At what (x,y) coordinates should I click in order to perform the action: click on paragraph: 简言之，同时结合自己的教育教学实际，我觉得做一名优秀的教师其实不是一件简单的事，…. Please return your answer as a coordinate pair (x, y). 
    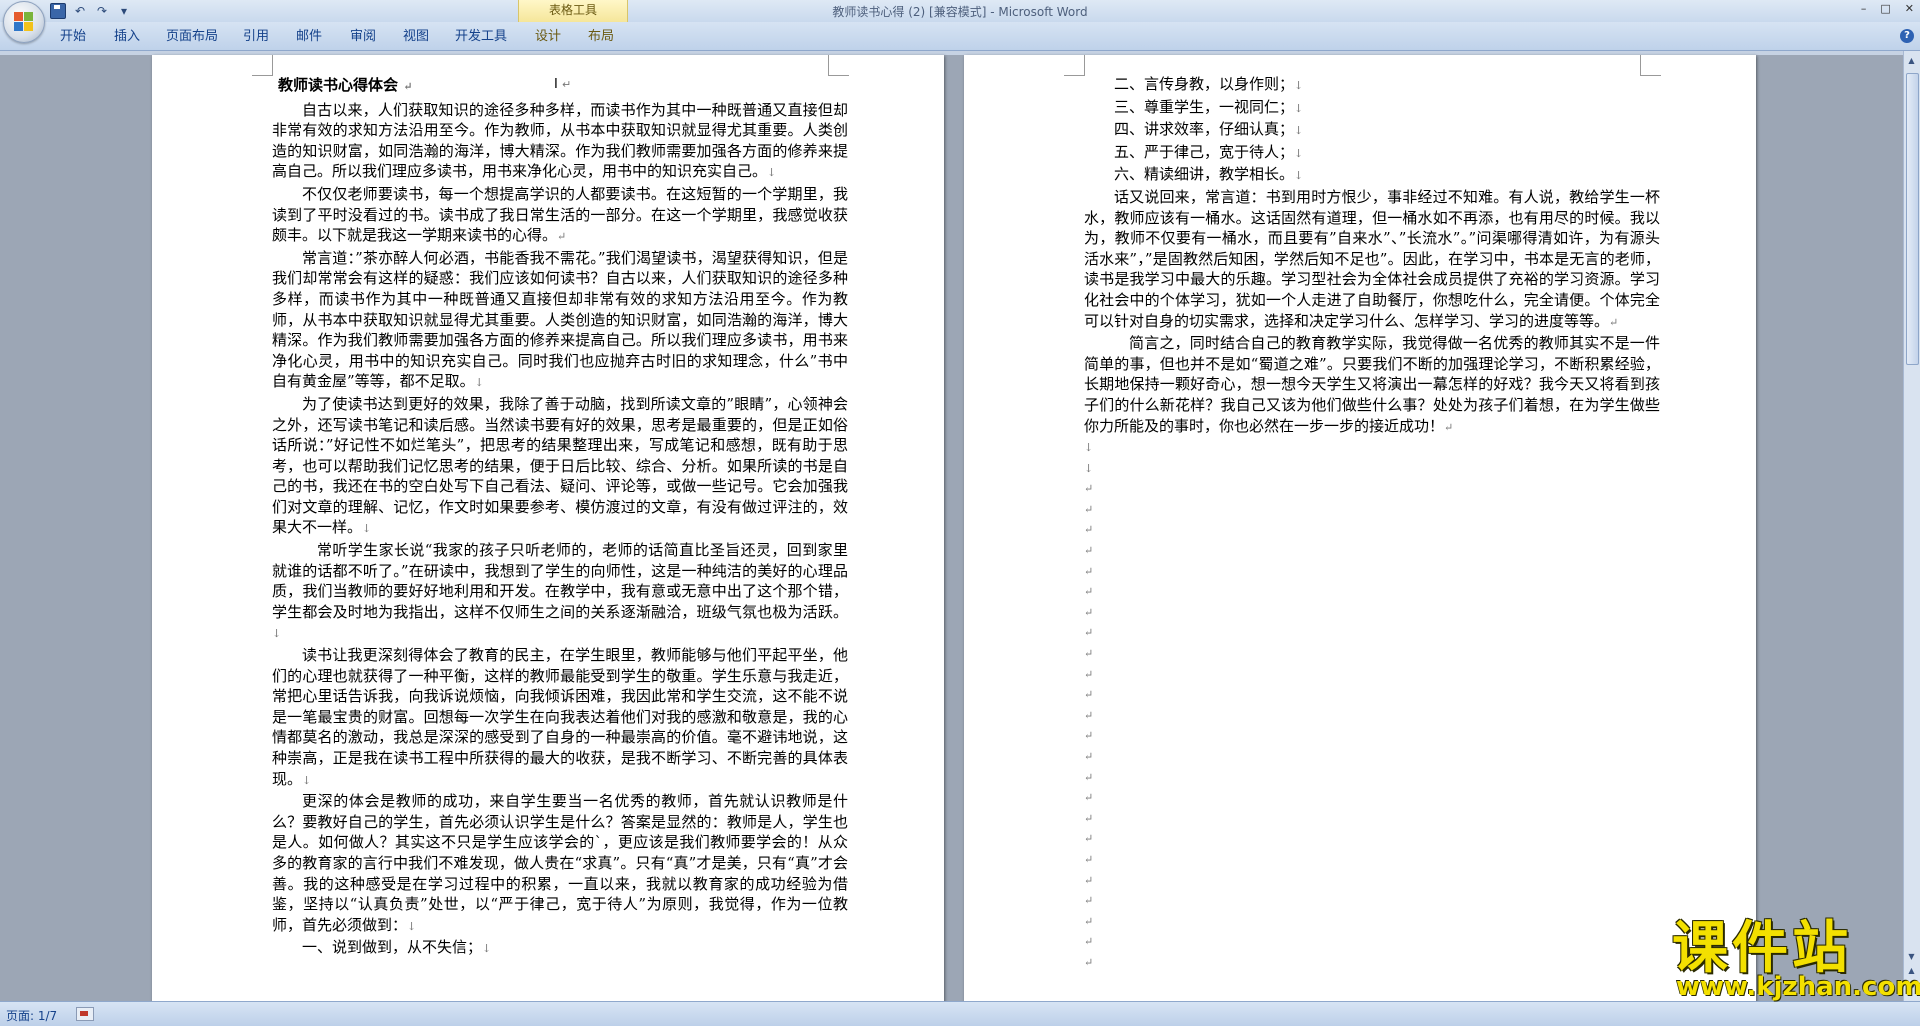
    Looking at the image, I should click on (1372, 384).